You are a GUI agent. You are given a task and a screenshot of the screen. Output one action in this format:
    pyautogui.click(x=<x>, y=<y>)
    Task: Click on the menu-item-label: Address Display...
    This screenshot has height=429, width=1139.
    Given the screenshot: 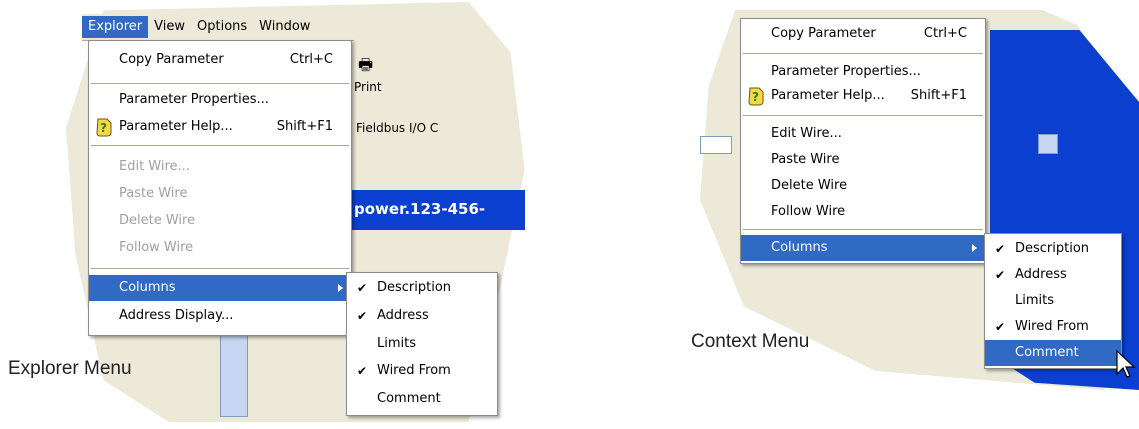 What is the action you would take?
    pyautogui.click(x=176, y=315)
    